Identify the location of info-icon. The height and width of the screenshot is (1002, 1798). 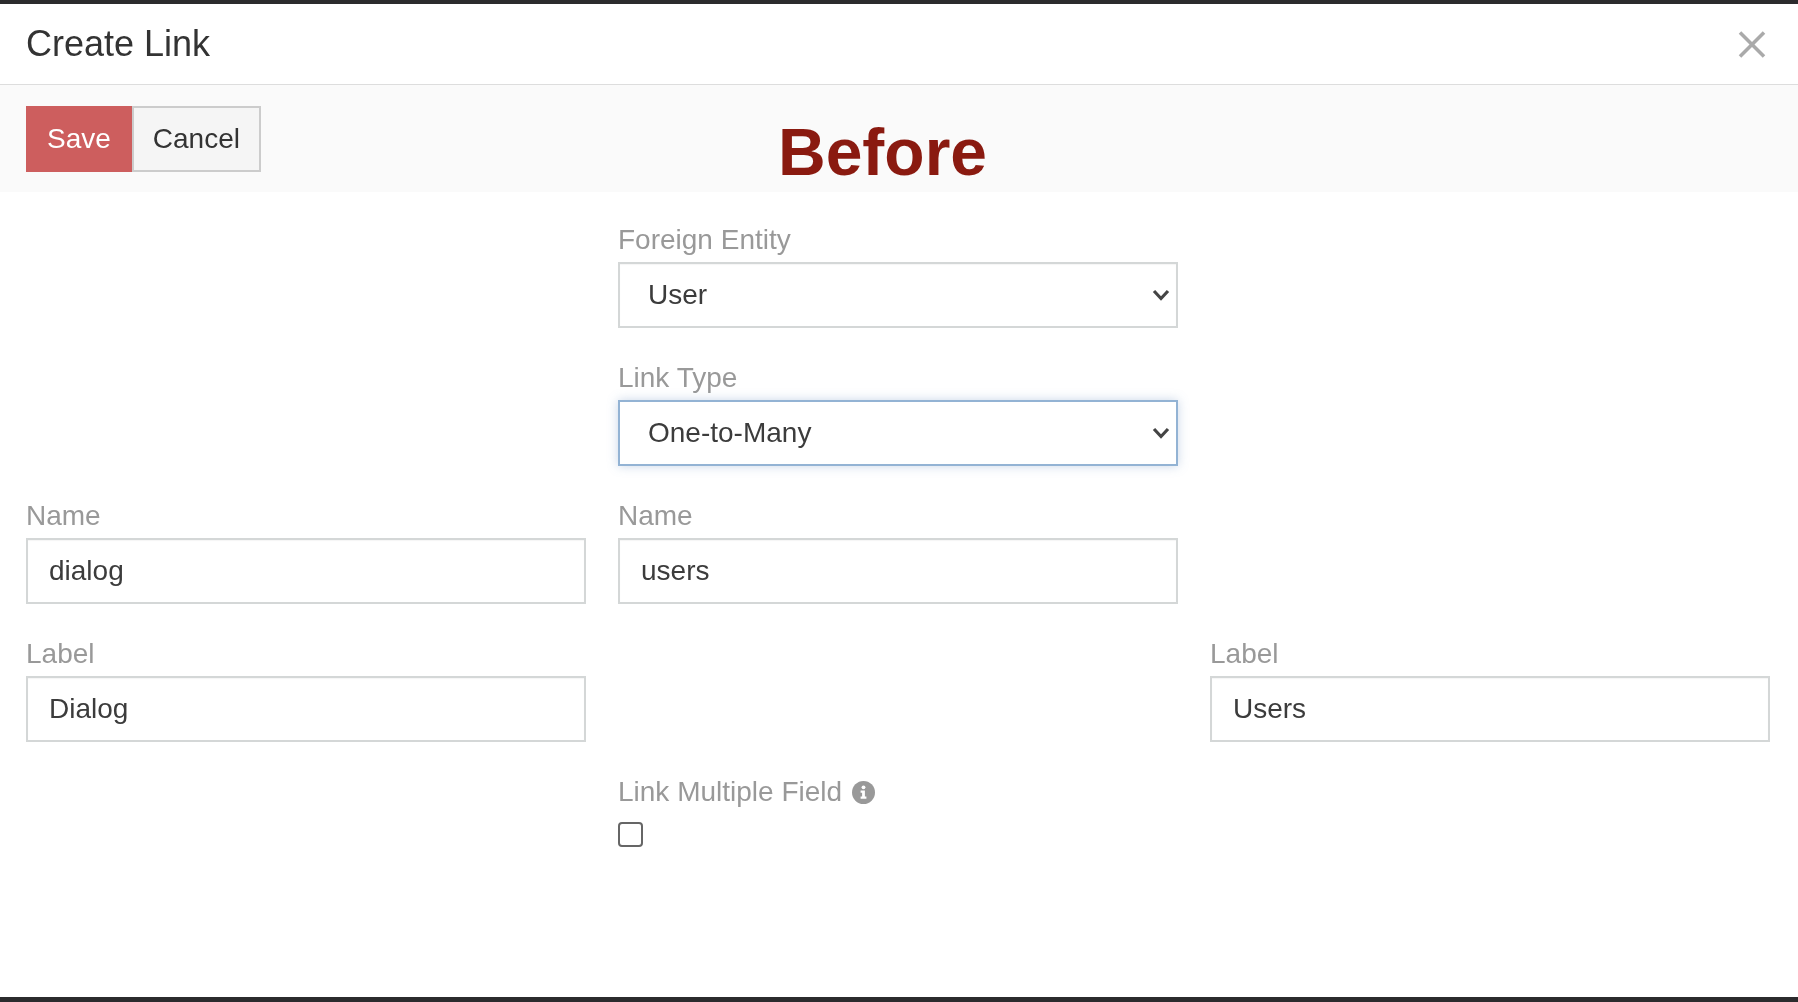
(864, 792).